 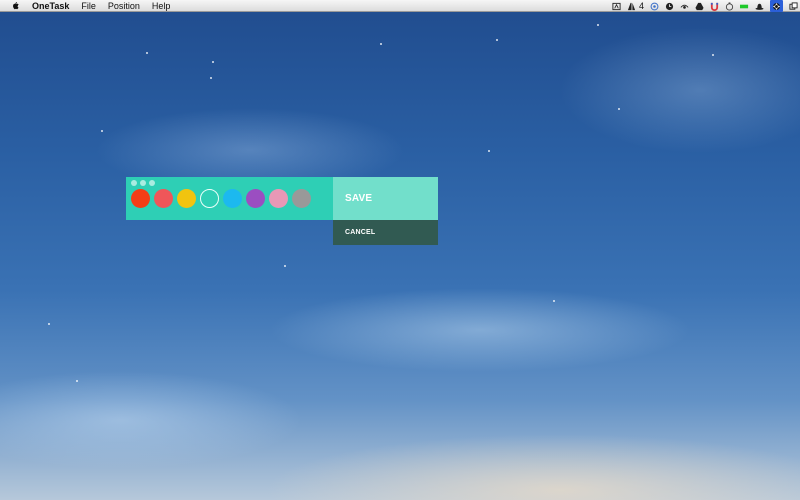 I want to click on window-controls, so click(x=143, y=183).